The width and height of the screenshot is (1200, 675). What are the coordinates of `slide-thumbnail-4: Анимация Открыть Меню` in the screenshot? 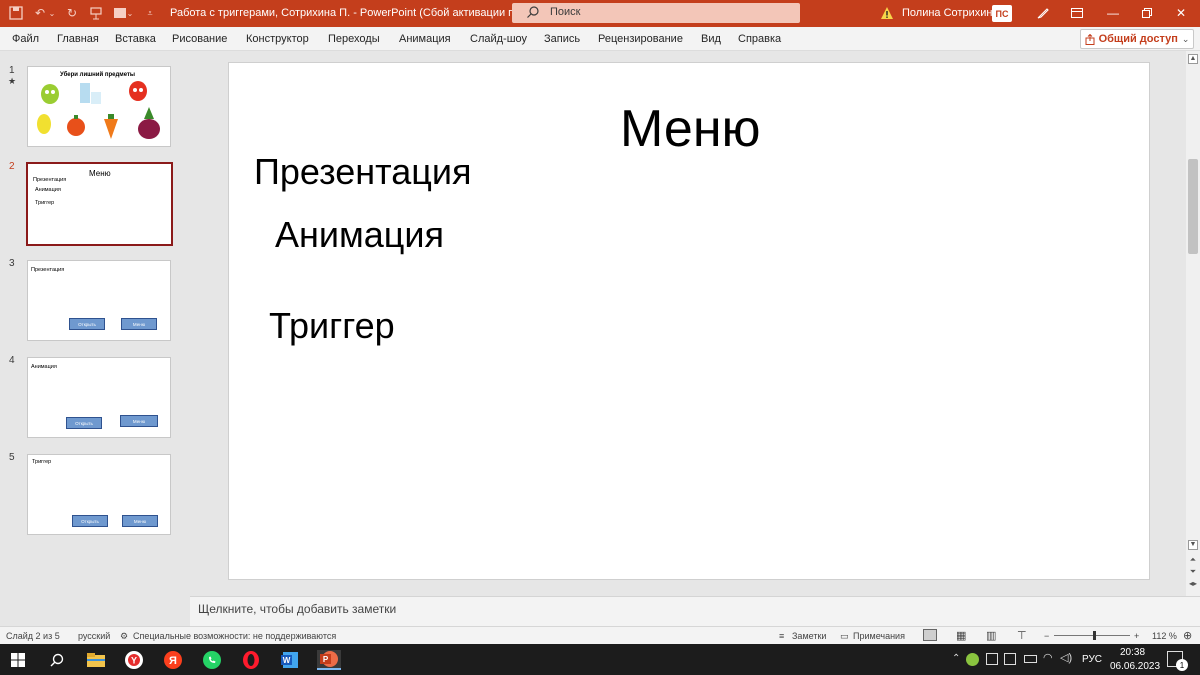 It's located at (99, 397).